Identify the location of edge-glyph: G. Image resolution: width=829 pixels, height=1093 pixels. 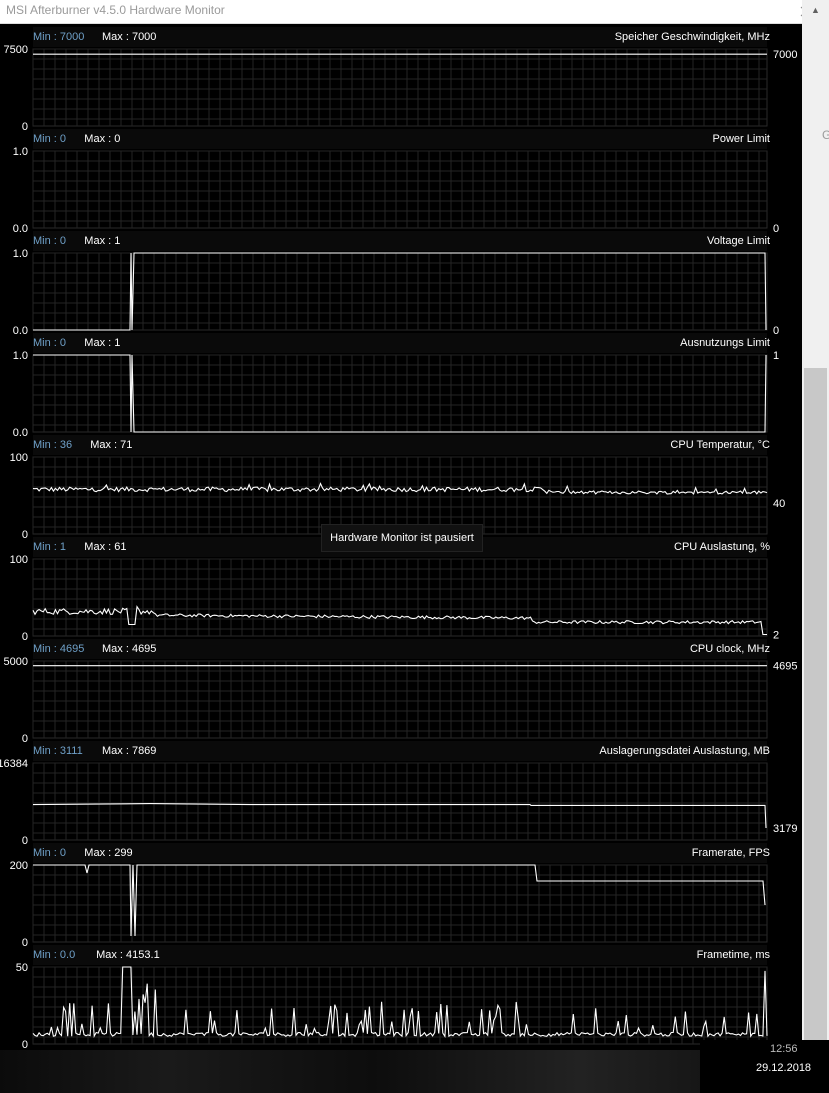
(825, 135).